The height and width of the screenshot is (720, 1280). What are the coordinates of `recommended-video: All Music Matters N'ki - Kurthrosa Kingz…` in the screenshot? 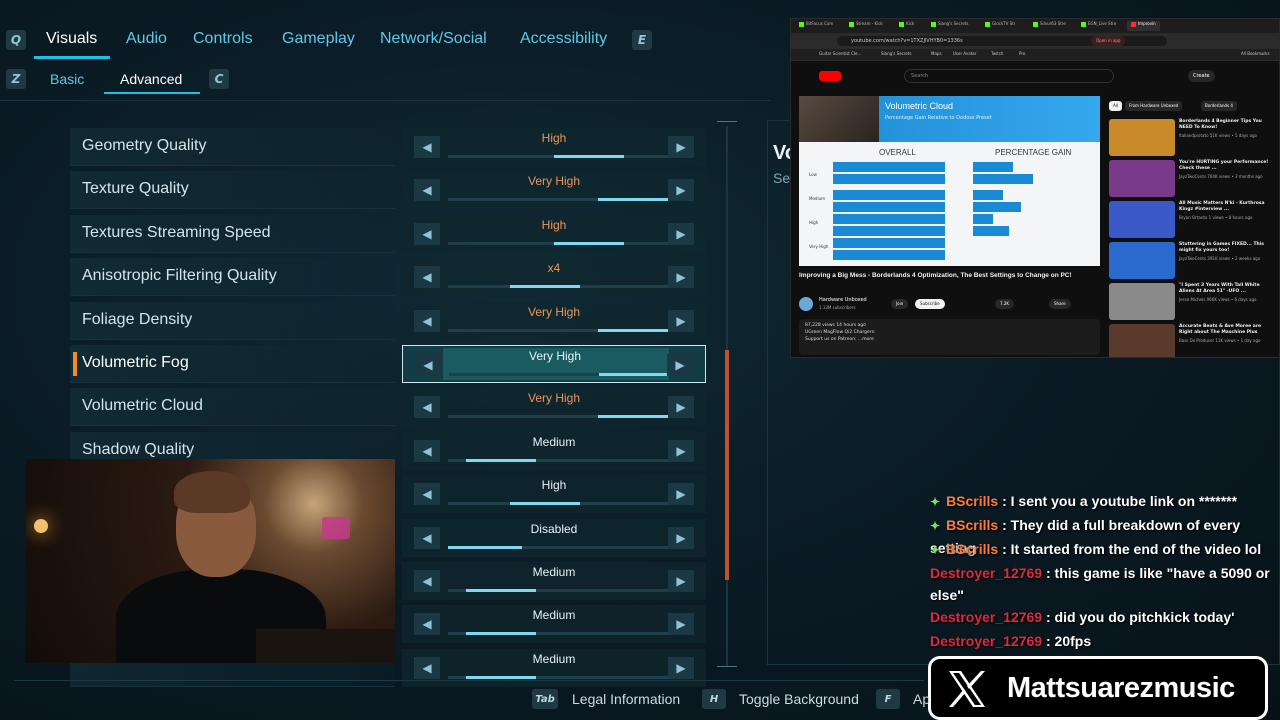 It's located at (1194, 220).